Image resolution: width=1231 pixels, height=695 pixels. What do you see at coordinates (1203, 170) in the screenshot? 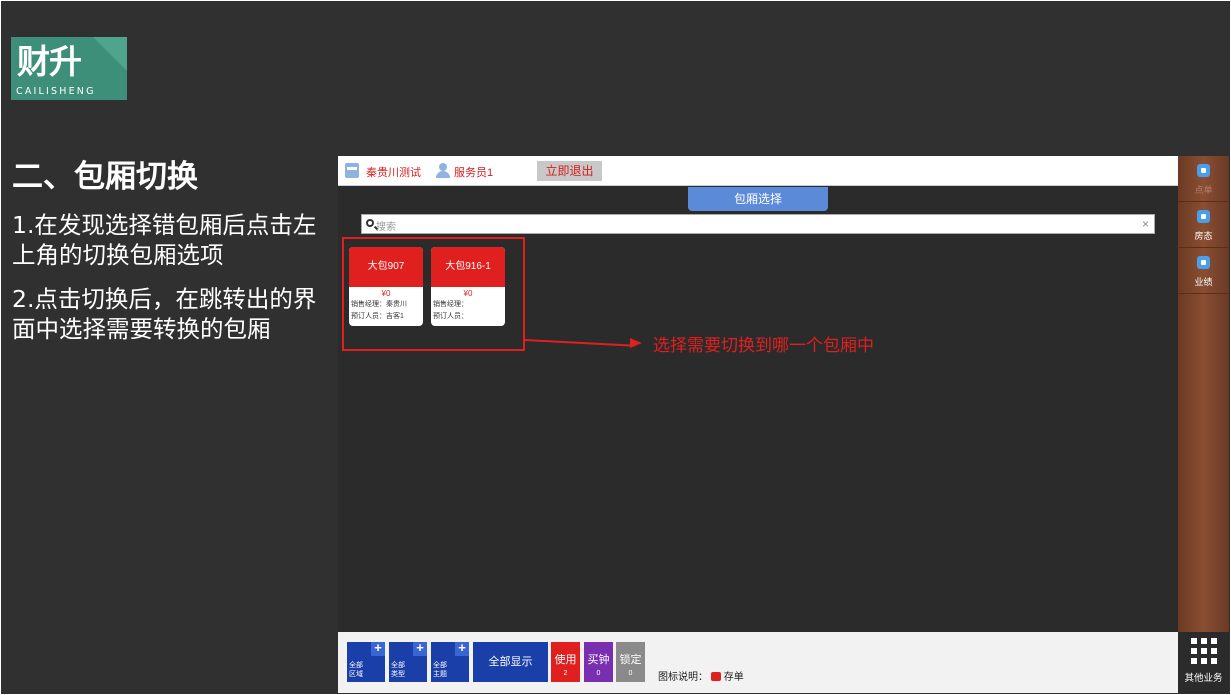
I see `order-icon` at bounding box center [1203, 170].